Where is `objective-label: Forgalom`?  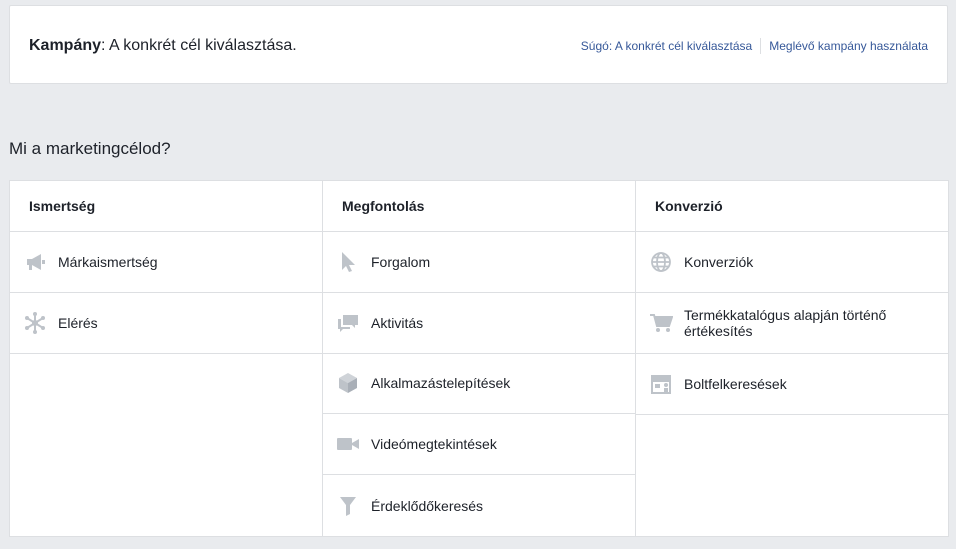
objective-label: Forgalom is located at coordinates (401, 261).